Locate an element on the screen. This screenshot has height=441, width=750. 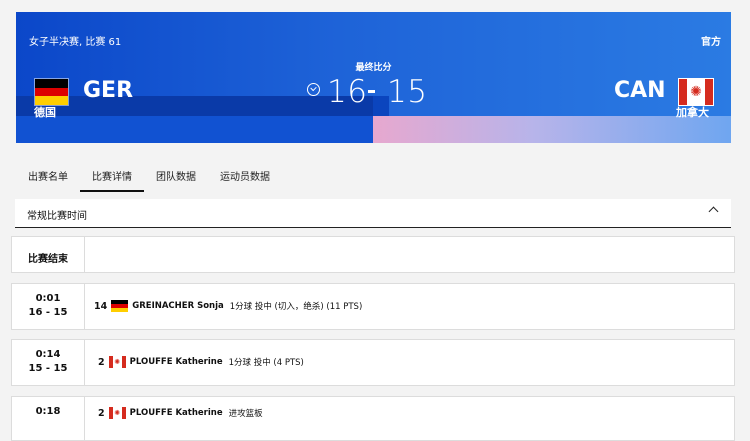
play-score: 15 - 15 is located at coordinates (48, 368).